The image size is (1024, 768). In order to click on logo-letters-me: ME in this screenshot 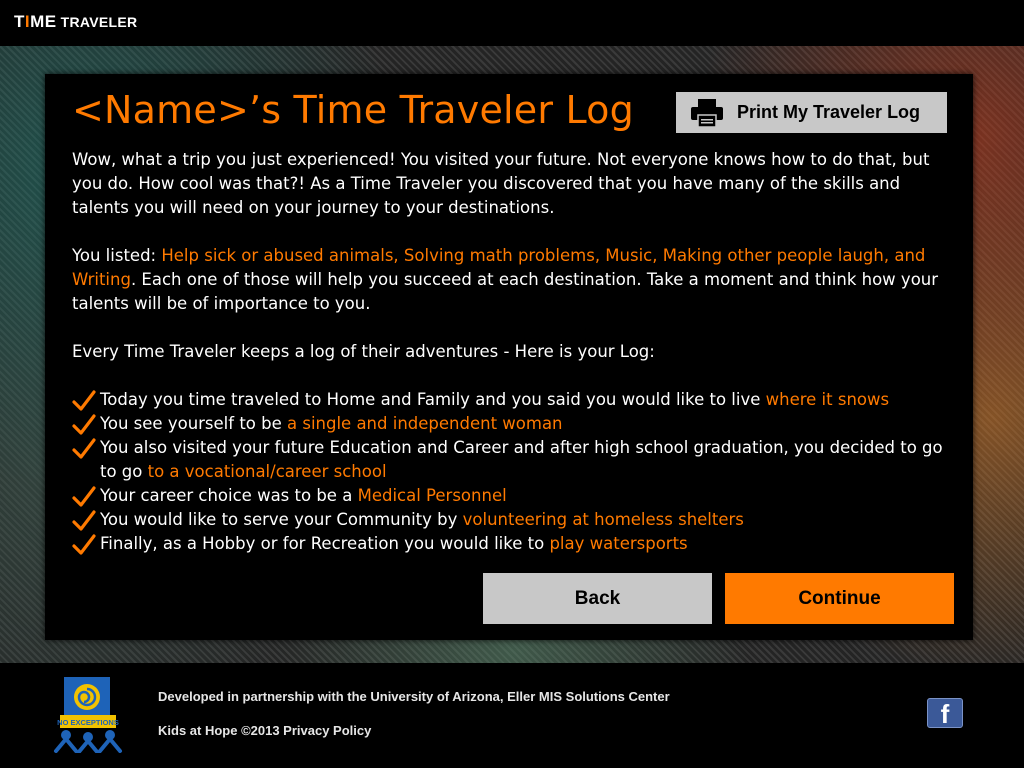, I will do `click(43, 21)`.